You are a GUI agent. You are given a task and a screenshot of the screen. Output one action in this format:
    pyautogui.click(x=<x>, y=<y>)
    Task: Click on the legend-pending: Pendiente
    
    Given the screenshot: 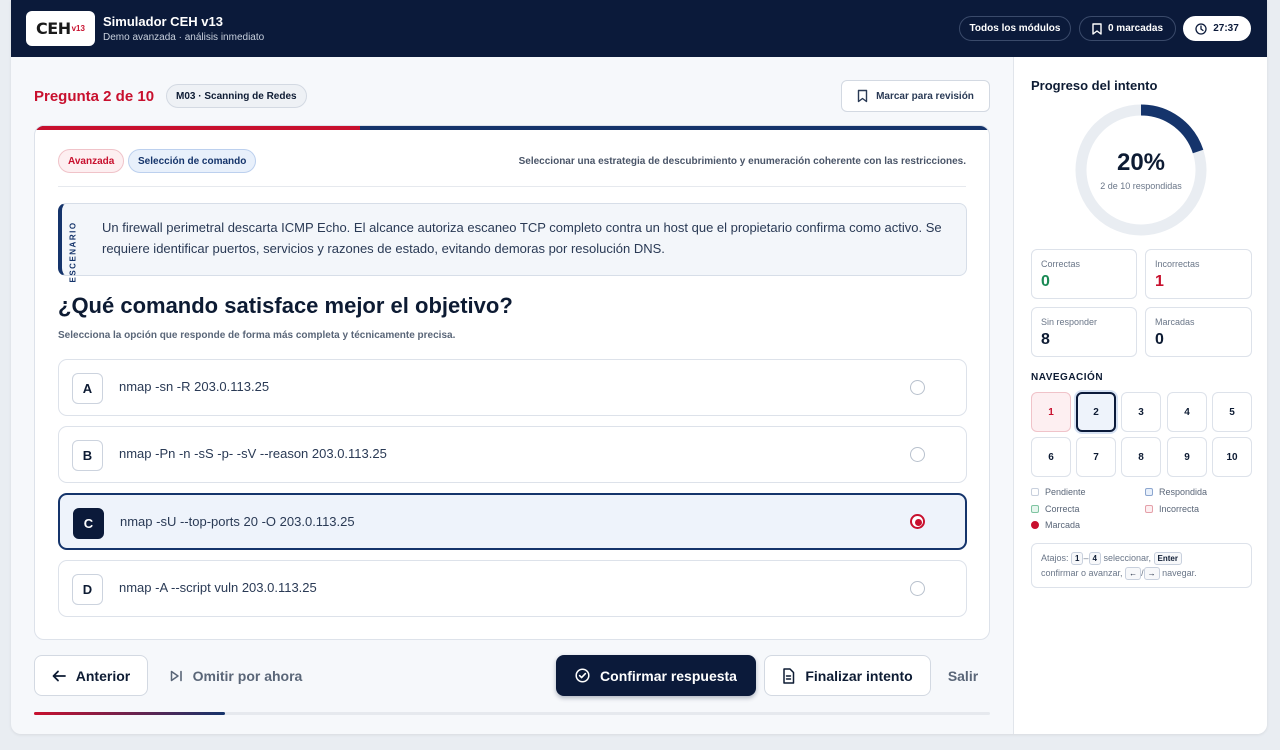 What is the action you would take?
    pyautogui.click(x=1058, y=492)
    